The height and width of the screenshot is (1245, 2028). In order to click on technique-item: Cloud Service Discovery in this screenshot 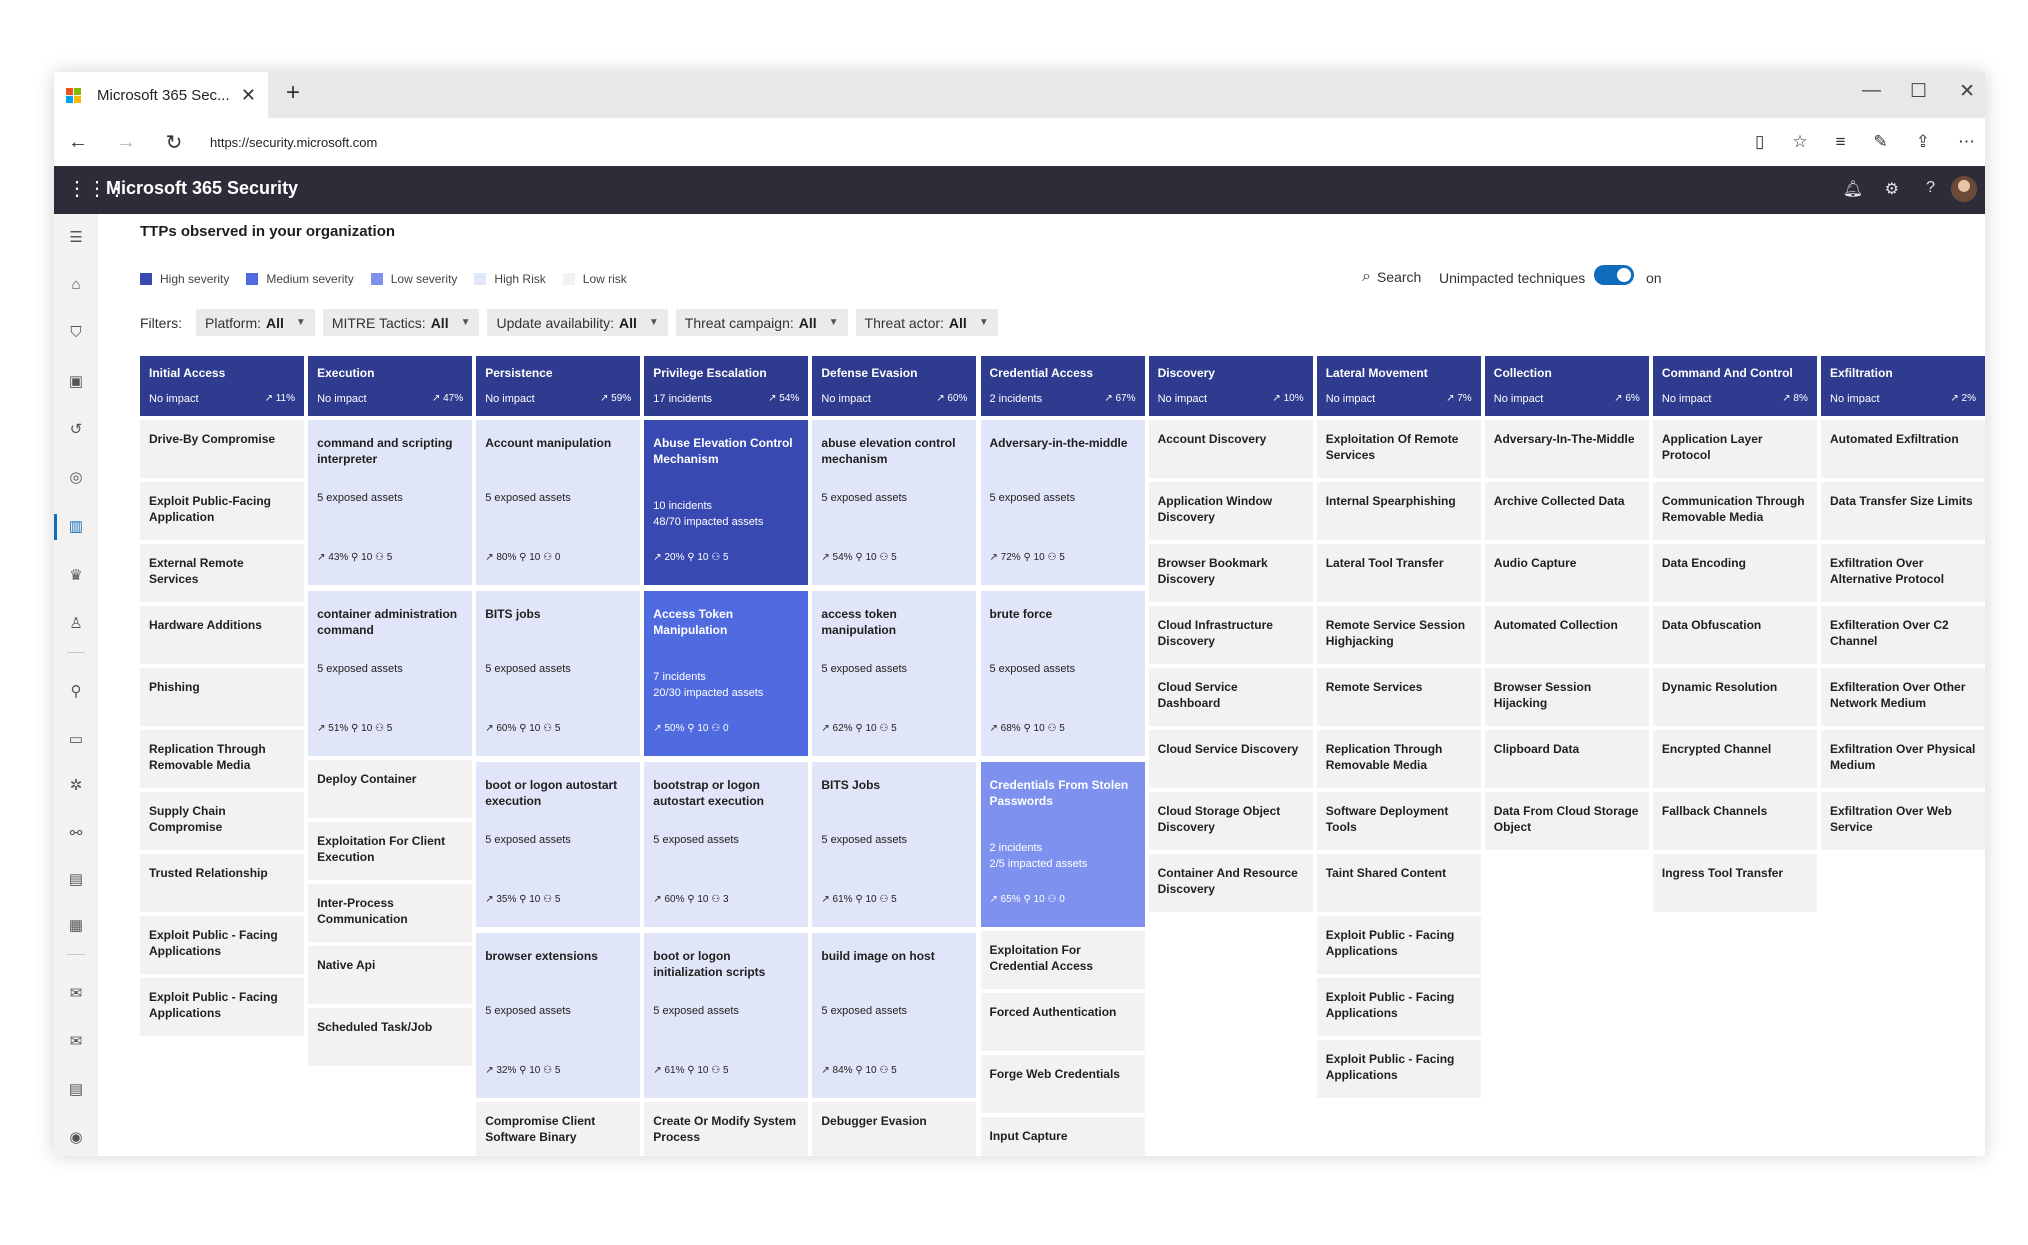, I will do `click(1230, 759)`.